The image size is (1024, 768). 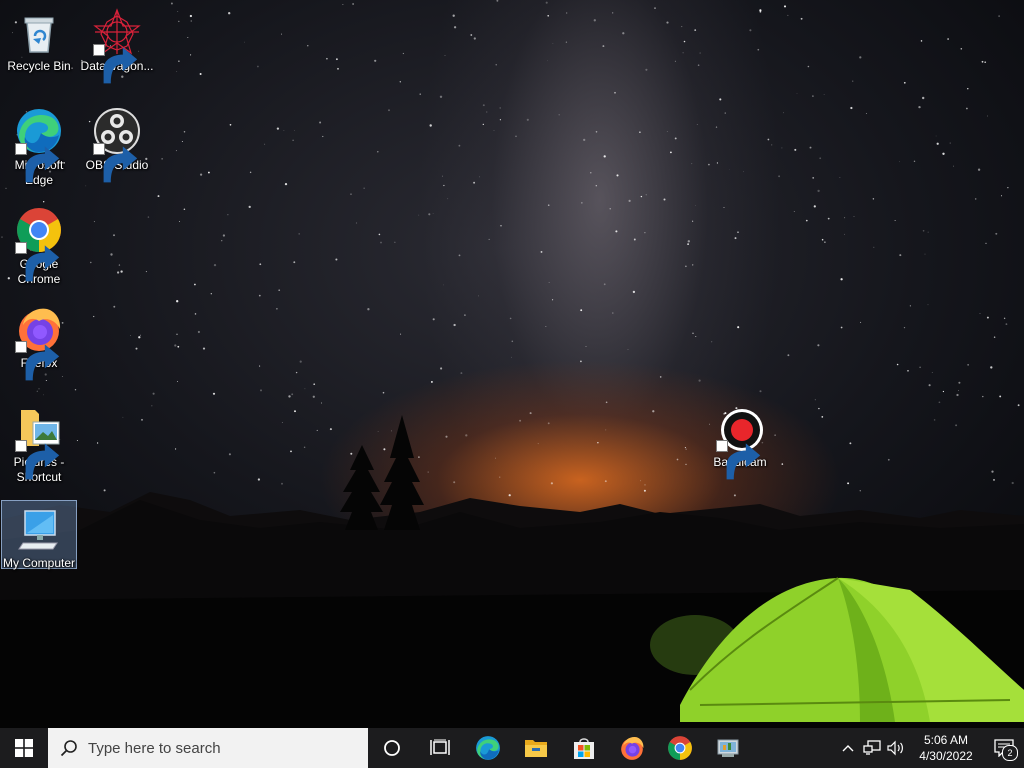 I want to click on obs-icon, so click(x=117, y=145).